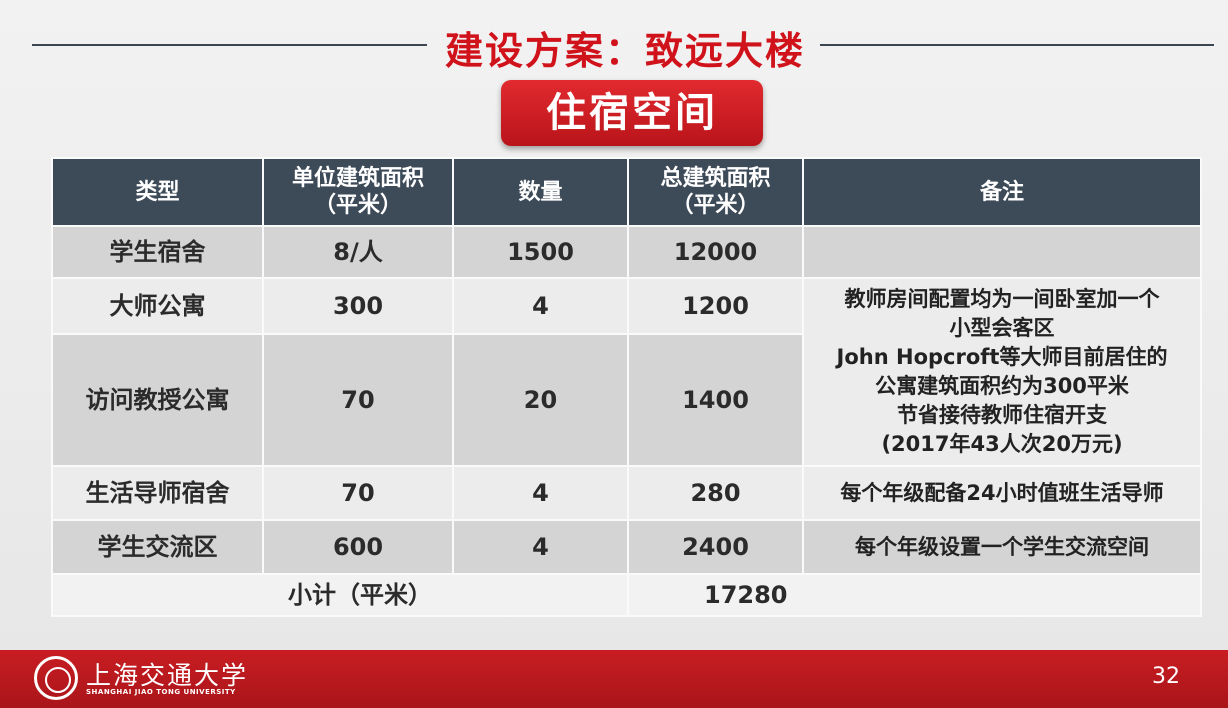 The width and height of the screenshot is (1228, 708). I want to click on cell-count: 20, so click(540, 400).